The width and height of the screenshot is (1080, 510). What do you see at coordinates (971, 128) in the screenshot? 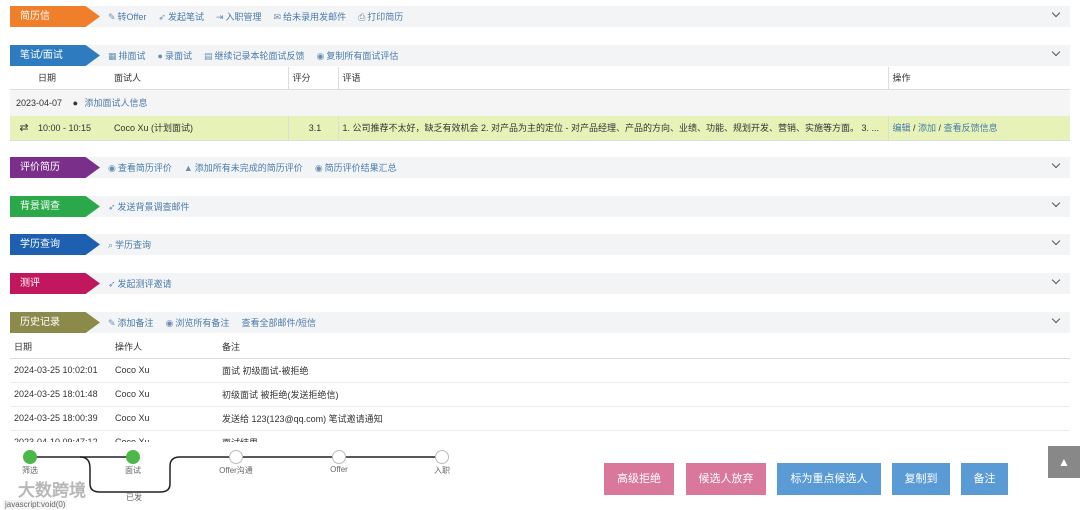
I see `view-feedback-link: 查看反馈信息` at bounding box center [971, 128].